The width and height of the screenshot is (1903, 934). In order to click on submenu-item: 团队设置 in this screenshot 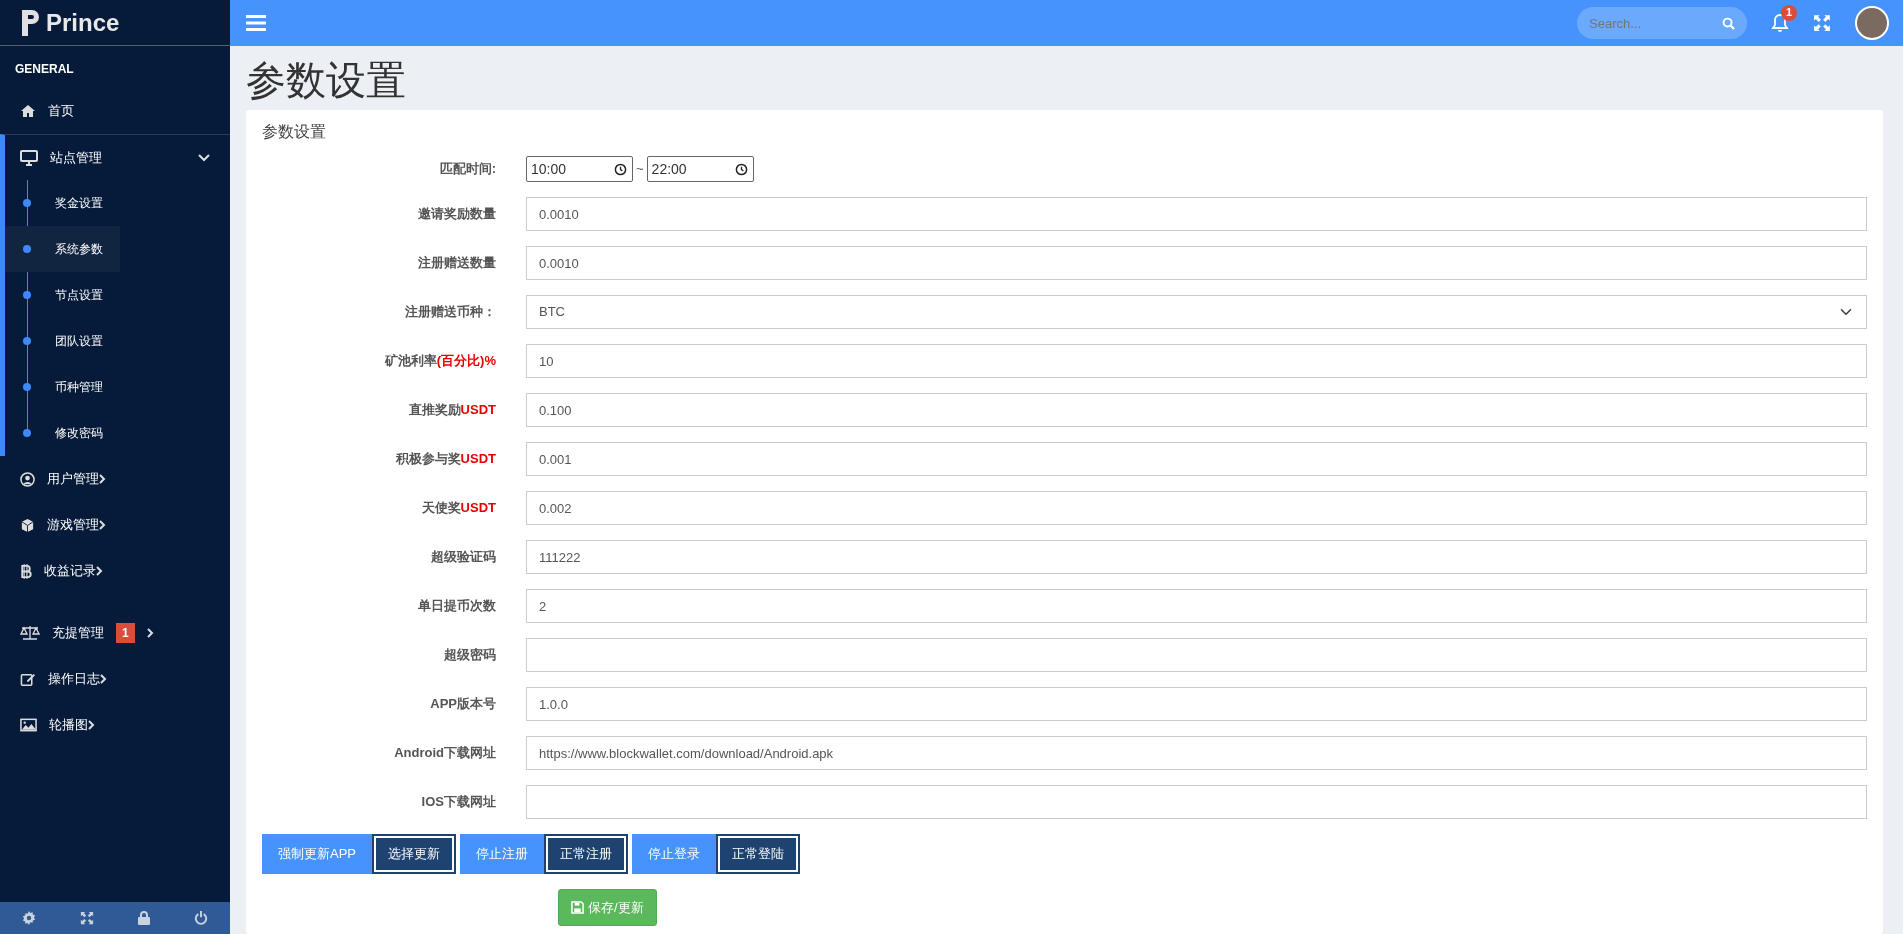, I will do `click(62, 341)`.